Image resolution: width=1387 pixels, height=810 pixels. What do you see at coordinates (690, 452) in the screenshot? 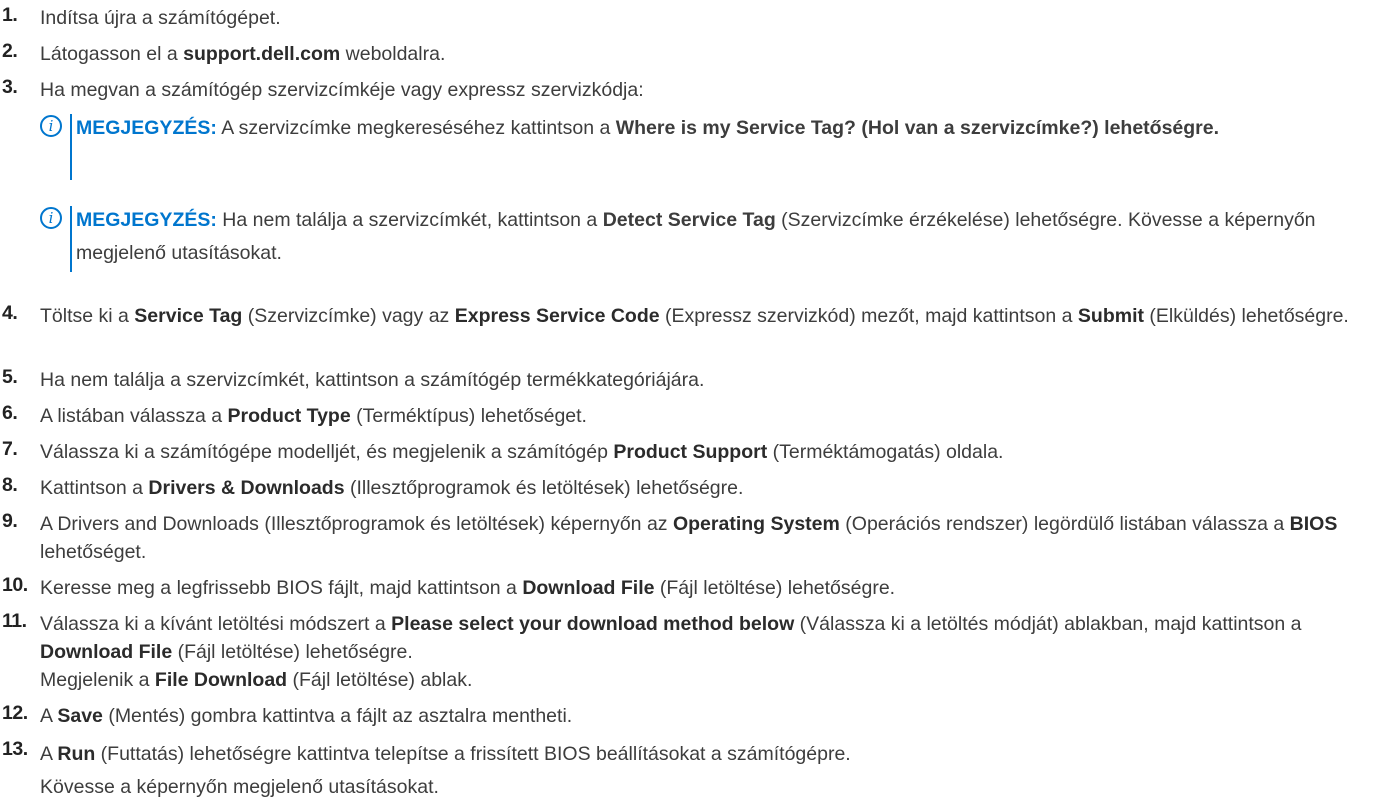
I see `bold-term: Product Support` at bounding box center [690, 452].